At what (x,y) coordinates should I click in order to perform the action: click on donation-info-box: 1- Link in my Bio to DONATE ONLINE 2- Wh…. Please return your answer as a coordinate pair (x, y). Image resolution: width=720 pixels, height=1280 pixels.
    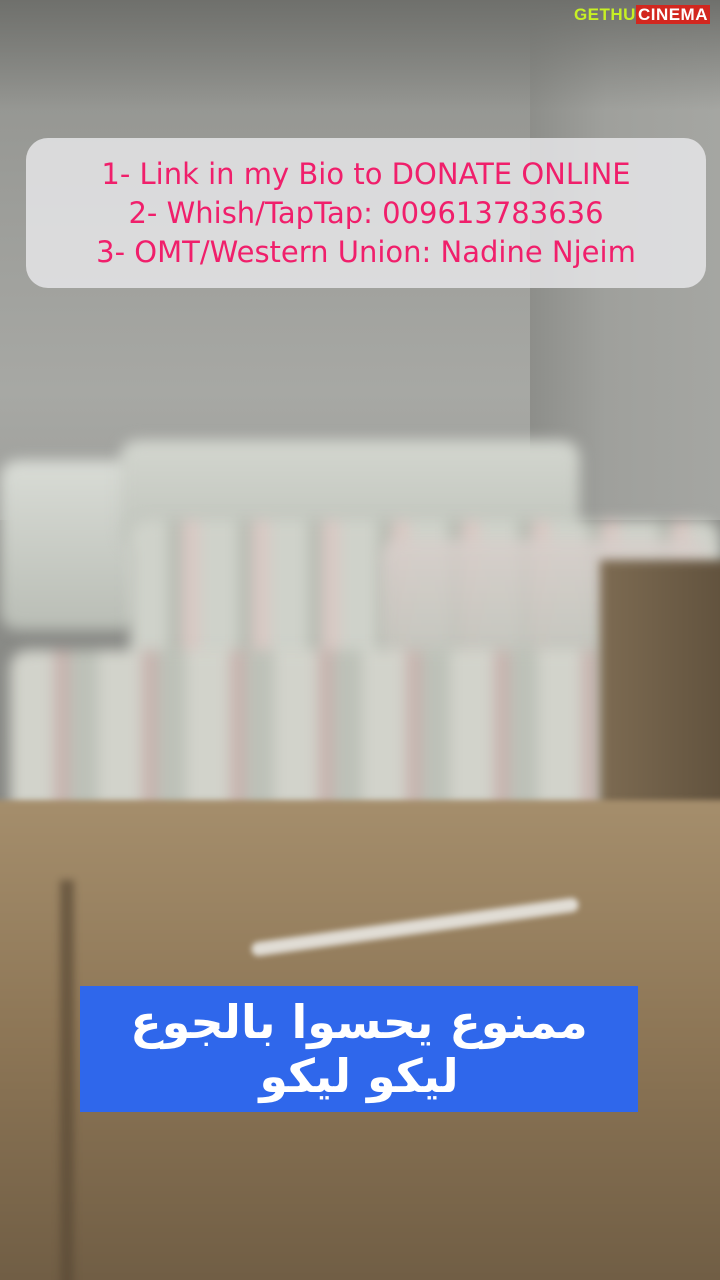
    Looking at the image, I should click on (366, 213).